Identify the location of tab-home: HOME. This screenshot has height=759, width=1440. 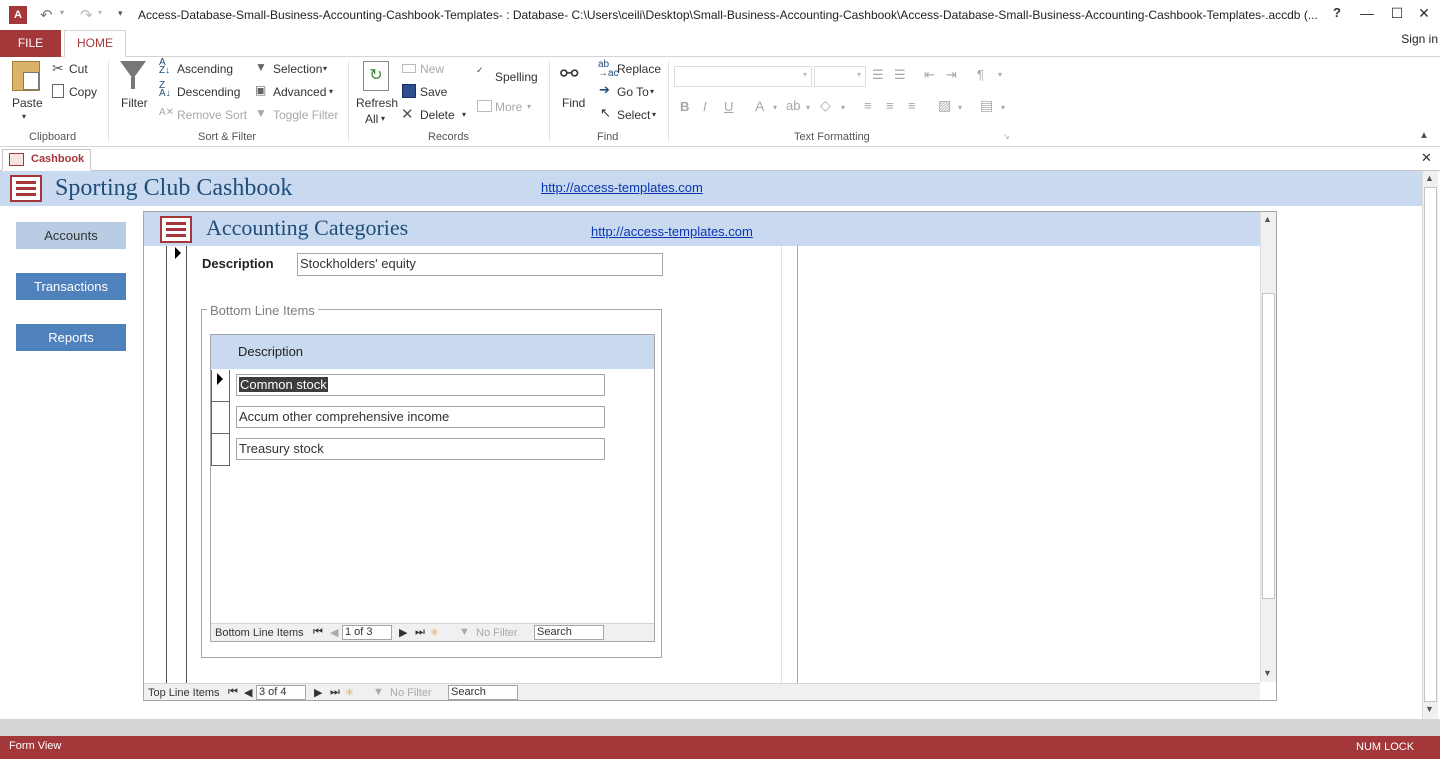
(95, 44).